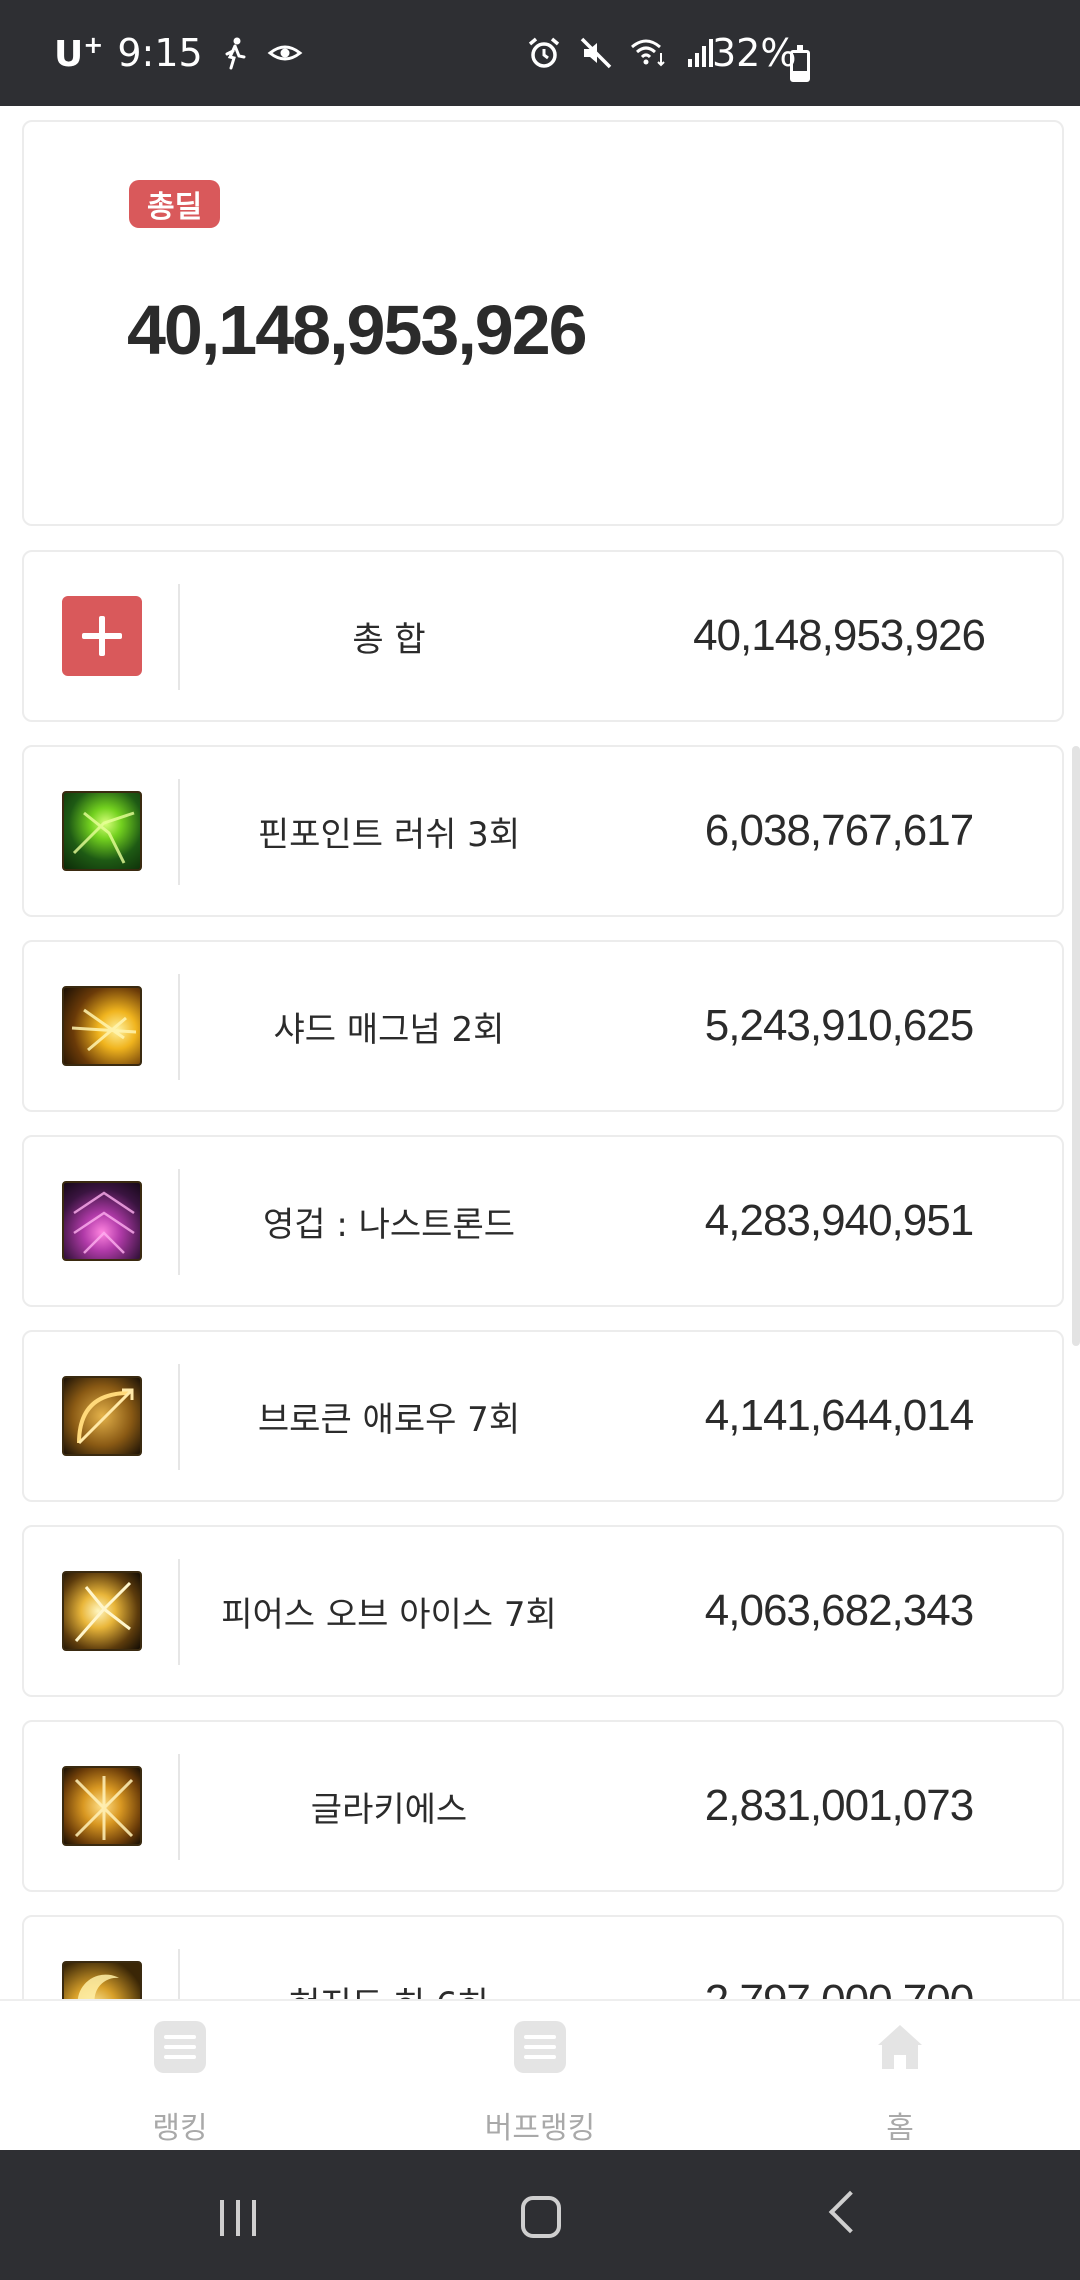 This screenshot has height=2280, width=1080. I want to click on nav-buff-ranking: 버프랭킹, so click(540, 2076).